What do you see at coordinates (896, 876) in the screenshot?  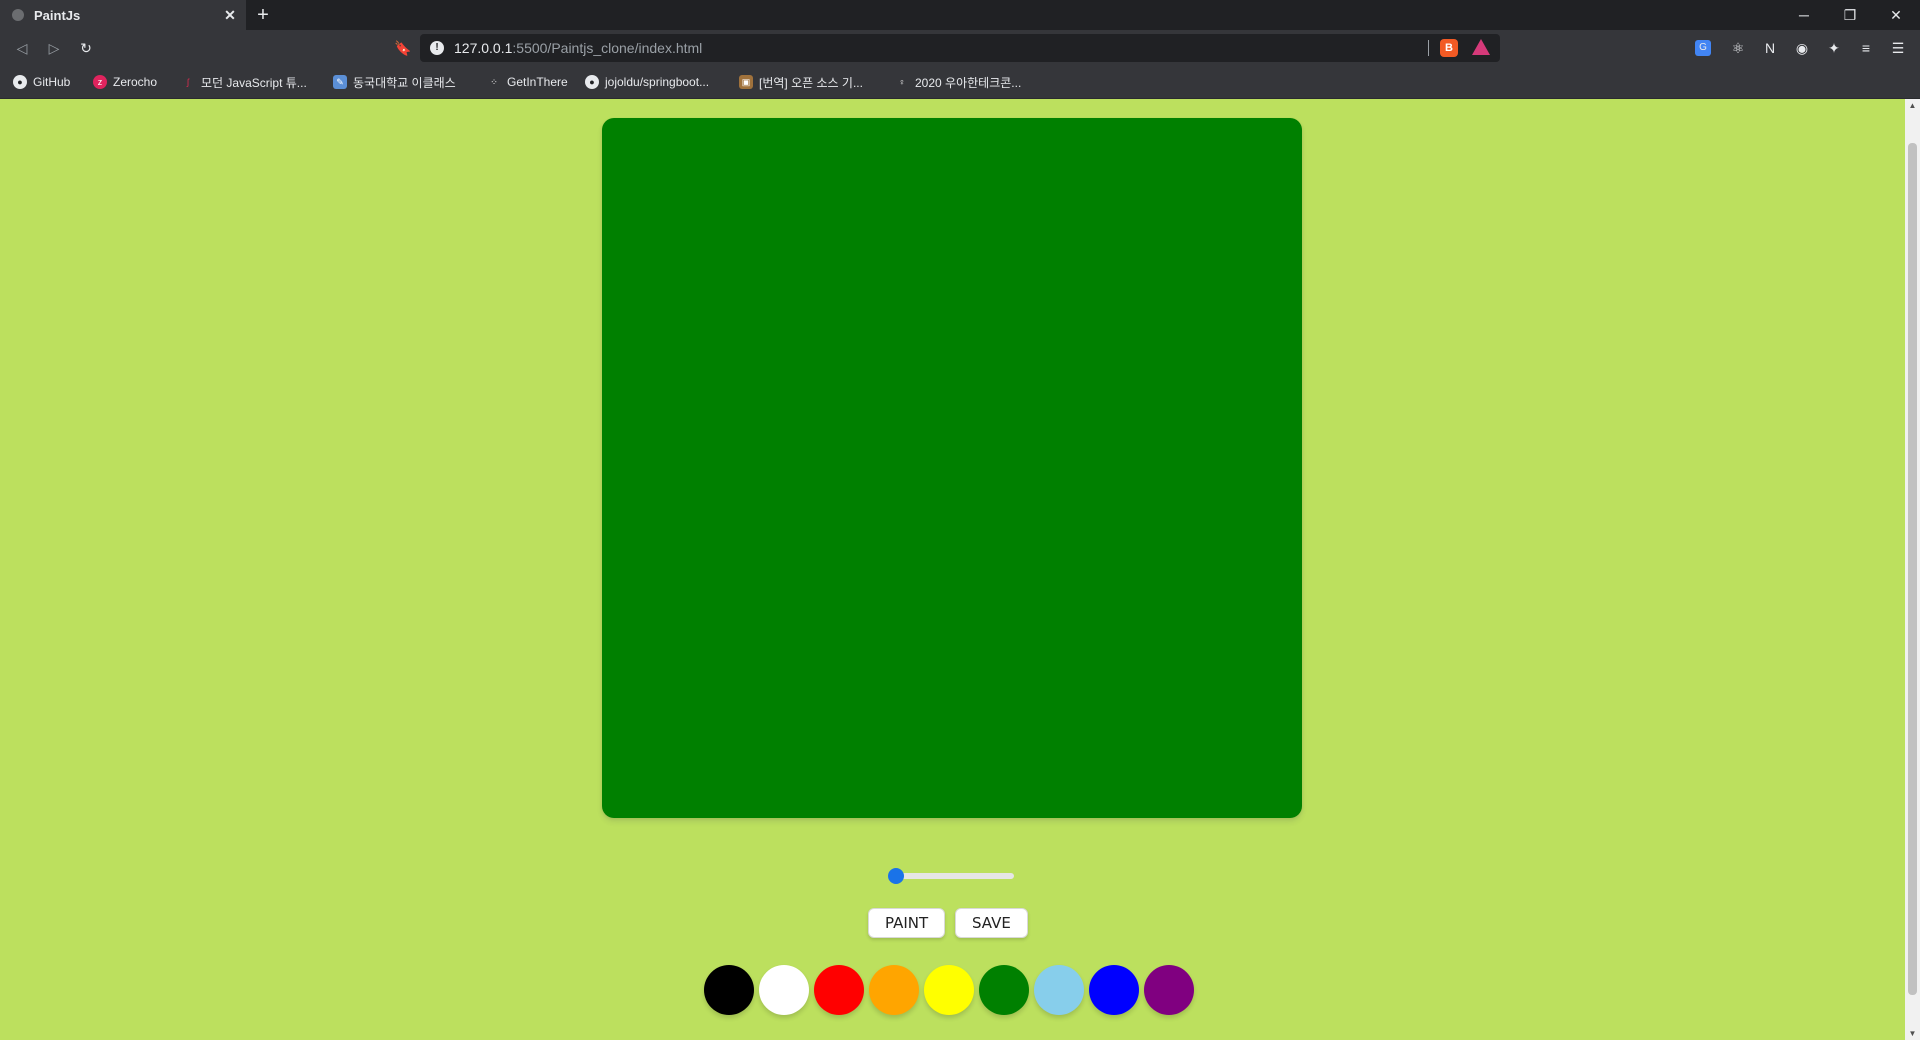 I see `slider-thumb` at bounding box center [896, 876].